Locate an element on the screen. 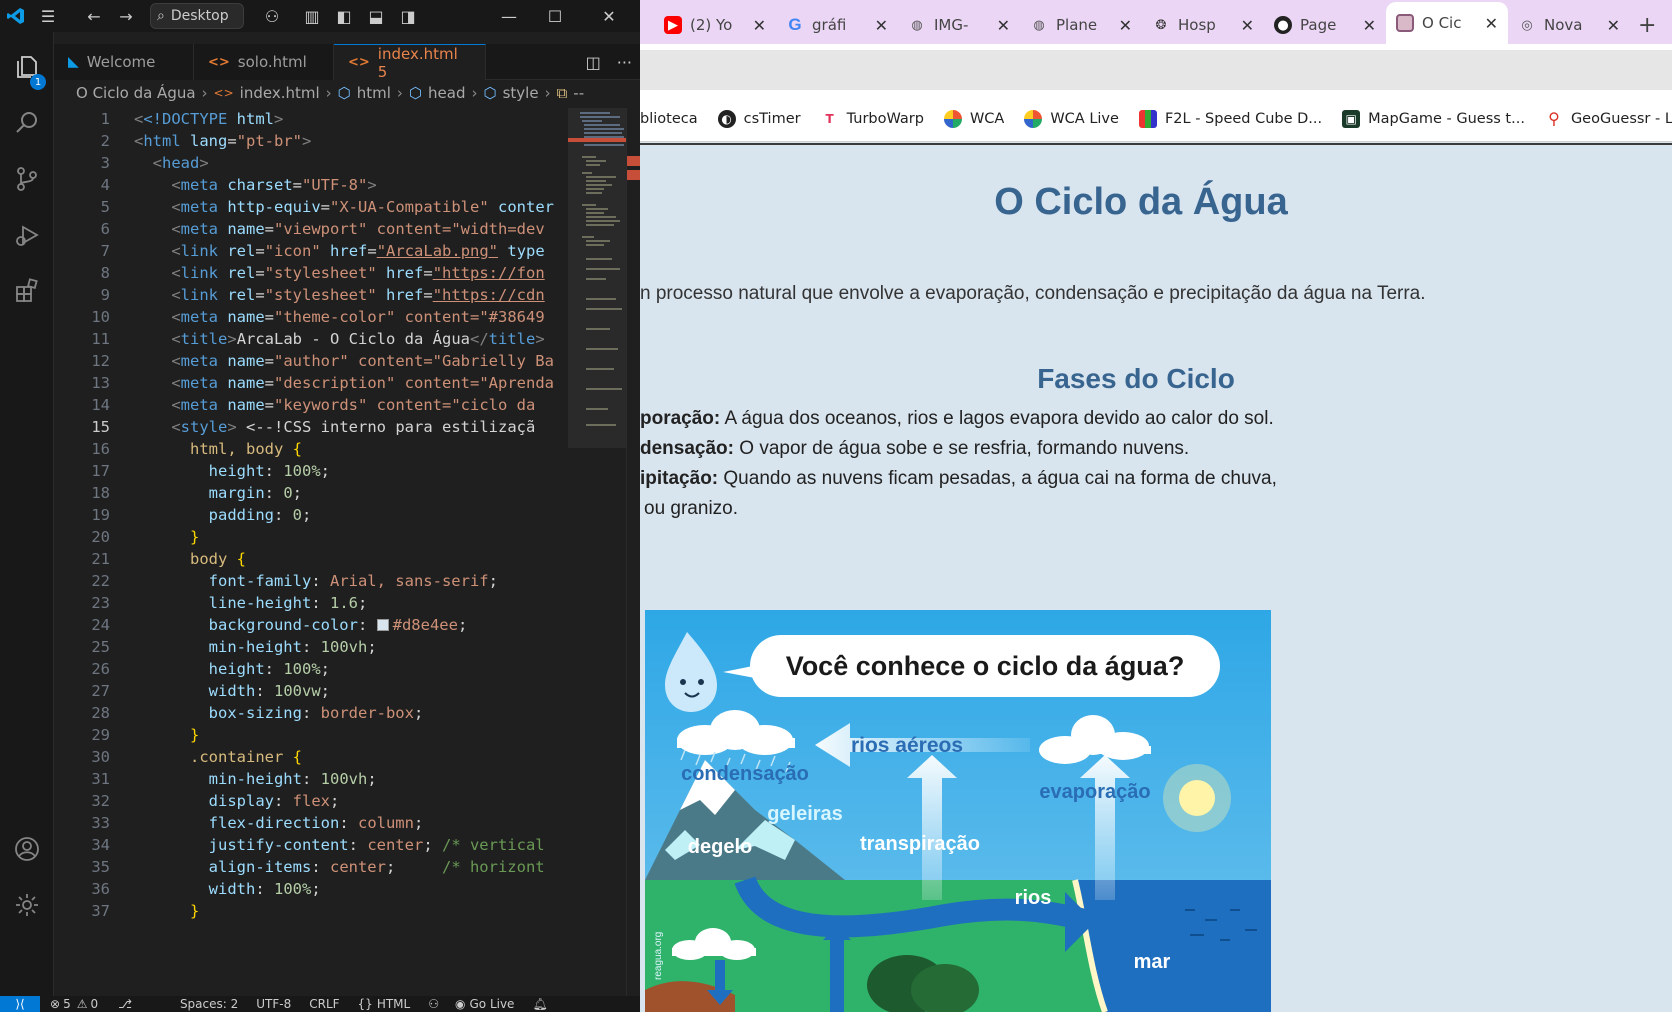 The image size is (1672, 1012). location-pin-icon: ⚲ is located at coordinates (1554, 118).